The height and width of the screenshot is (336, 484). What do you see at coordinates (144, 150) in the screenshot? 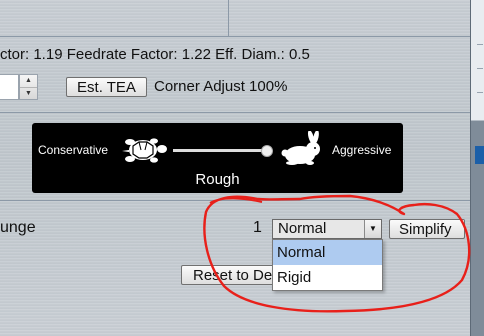
I see `turtle-icon` at bounding box center [144, 150].